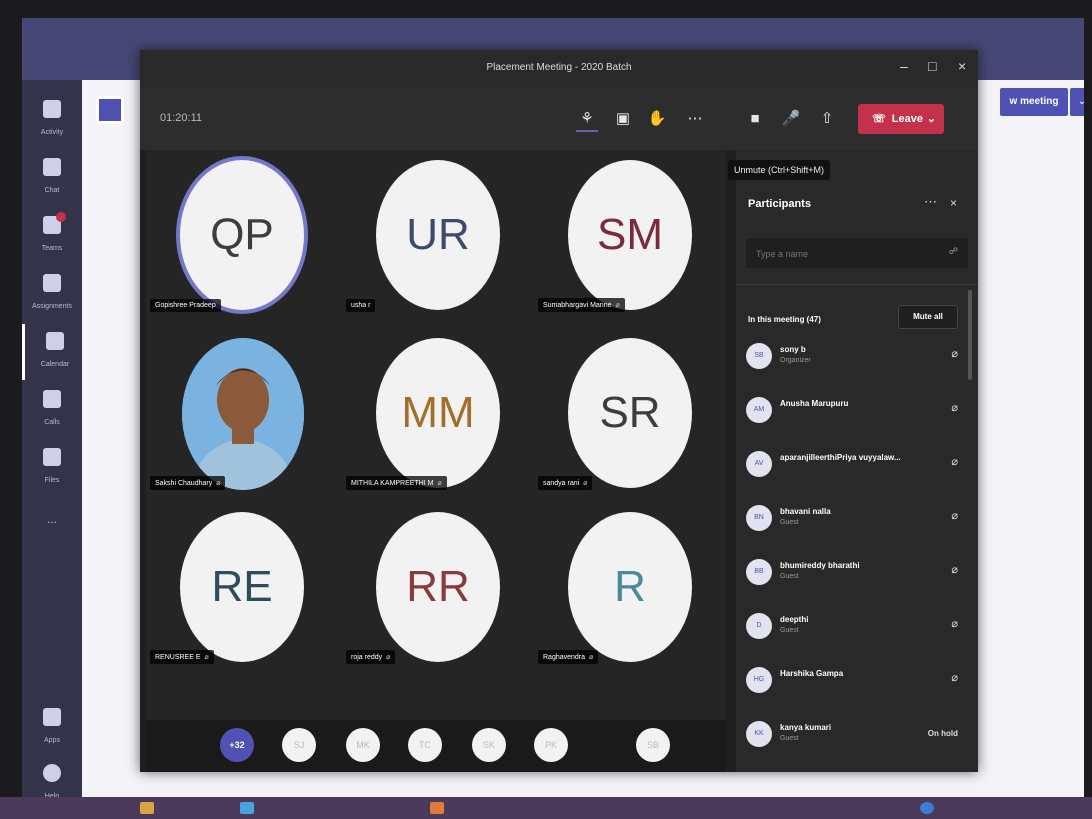 The height and width of the screenshot is (819, 1092). Describe the element at coordinates (363, 745) in the screenshot. I see `mini-avatar: MK` at that location.